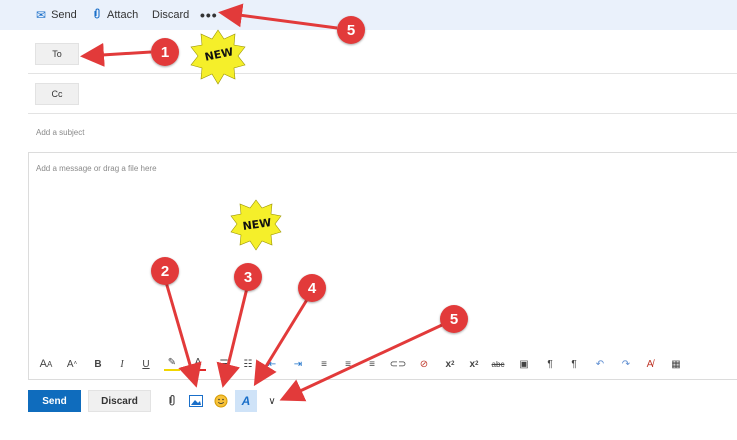 This screenshot has width=737, height=440. I want to click on callout-badge-2: 2, so click(165, 271).